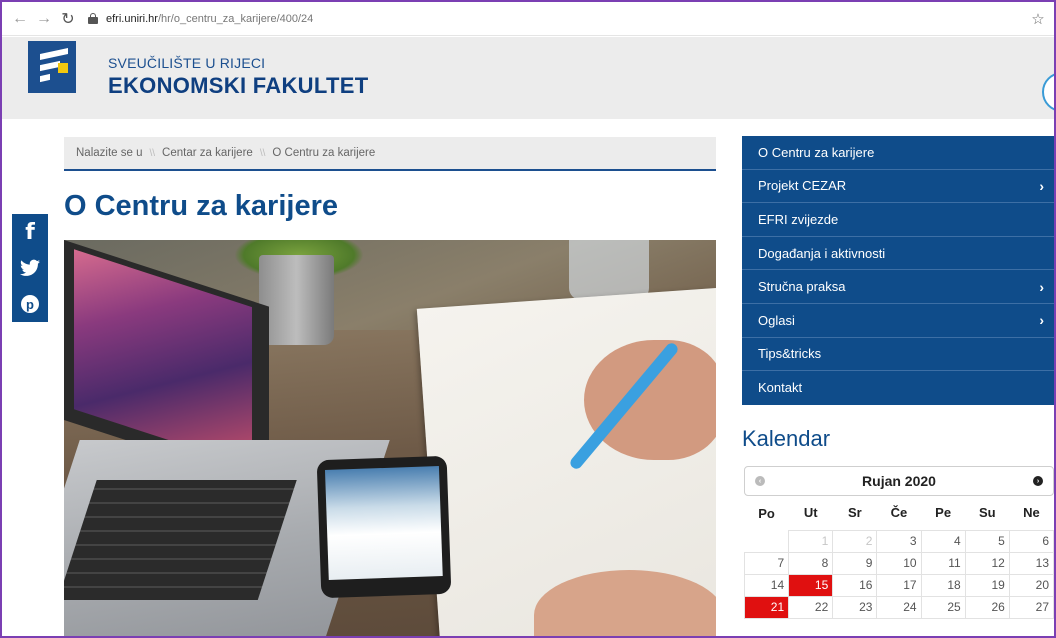 This screenshot has height=638, width=1056. Describe the element at coordinates (943, 585) in the screenshot. I see `calendar-day: 18` at that location.